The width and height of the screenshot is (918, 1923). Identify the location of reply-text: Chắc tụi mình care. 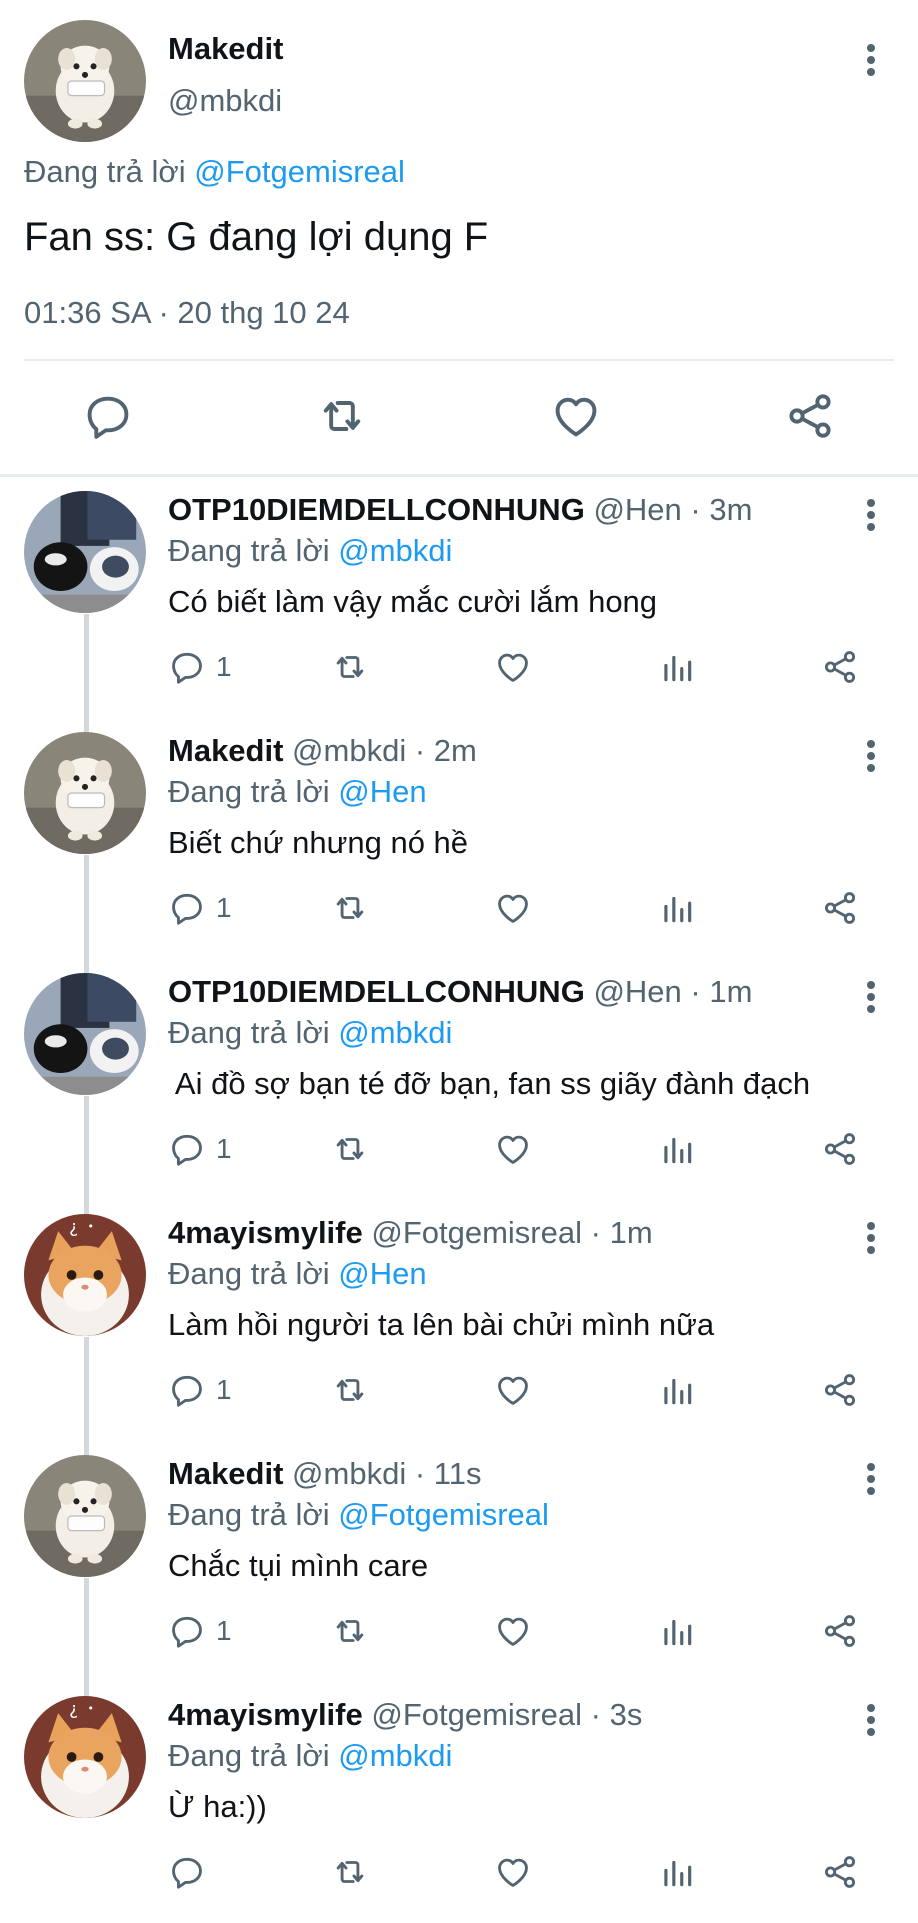
(298, 1565).